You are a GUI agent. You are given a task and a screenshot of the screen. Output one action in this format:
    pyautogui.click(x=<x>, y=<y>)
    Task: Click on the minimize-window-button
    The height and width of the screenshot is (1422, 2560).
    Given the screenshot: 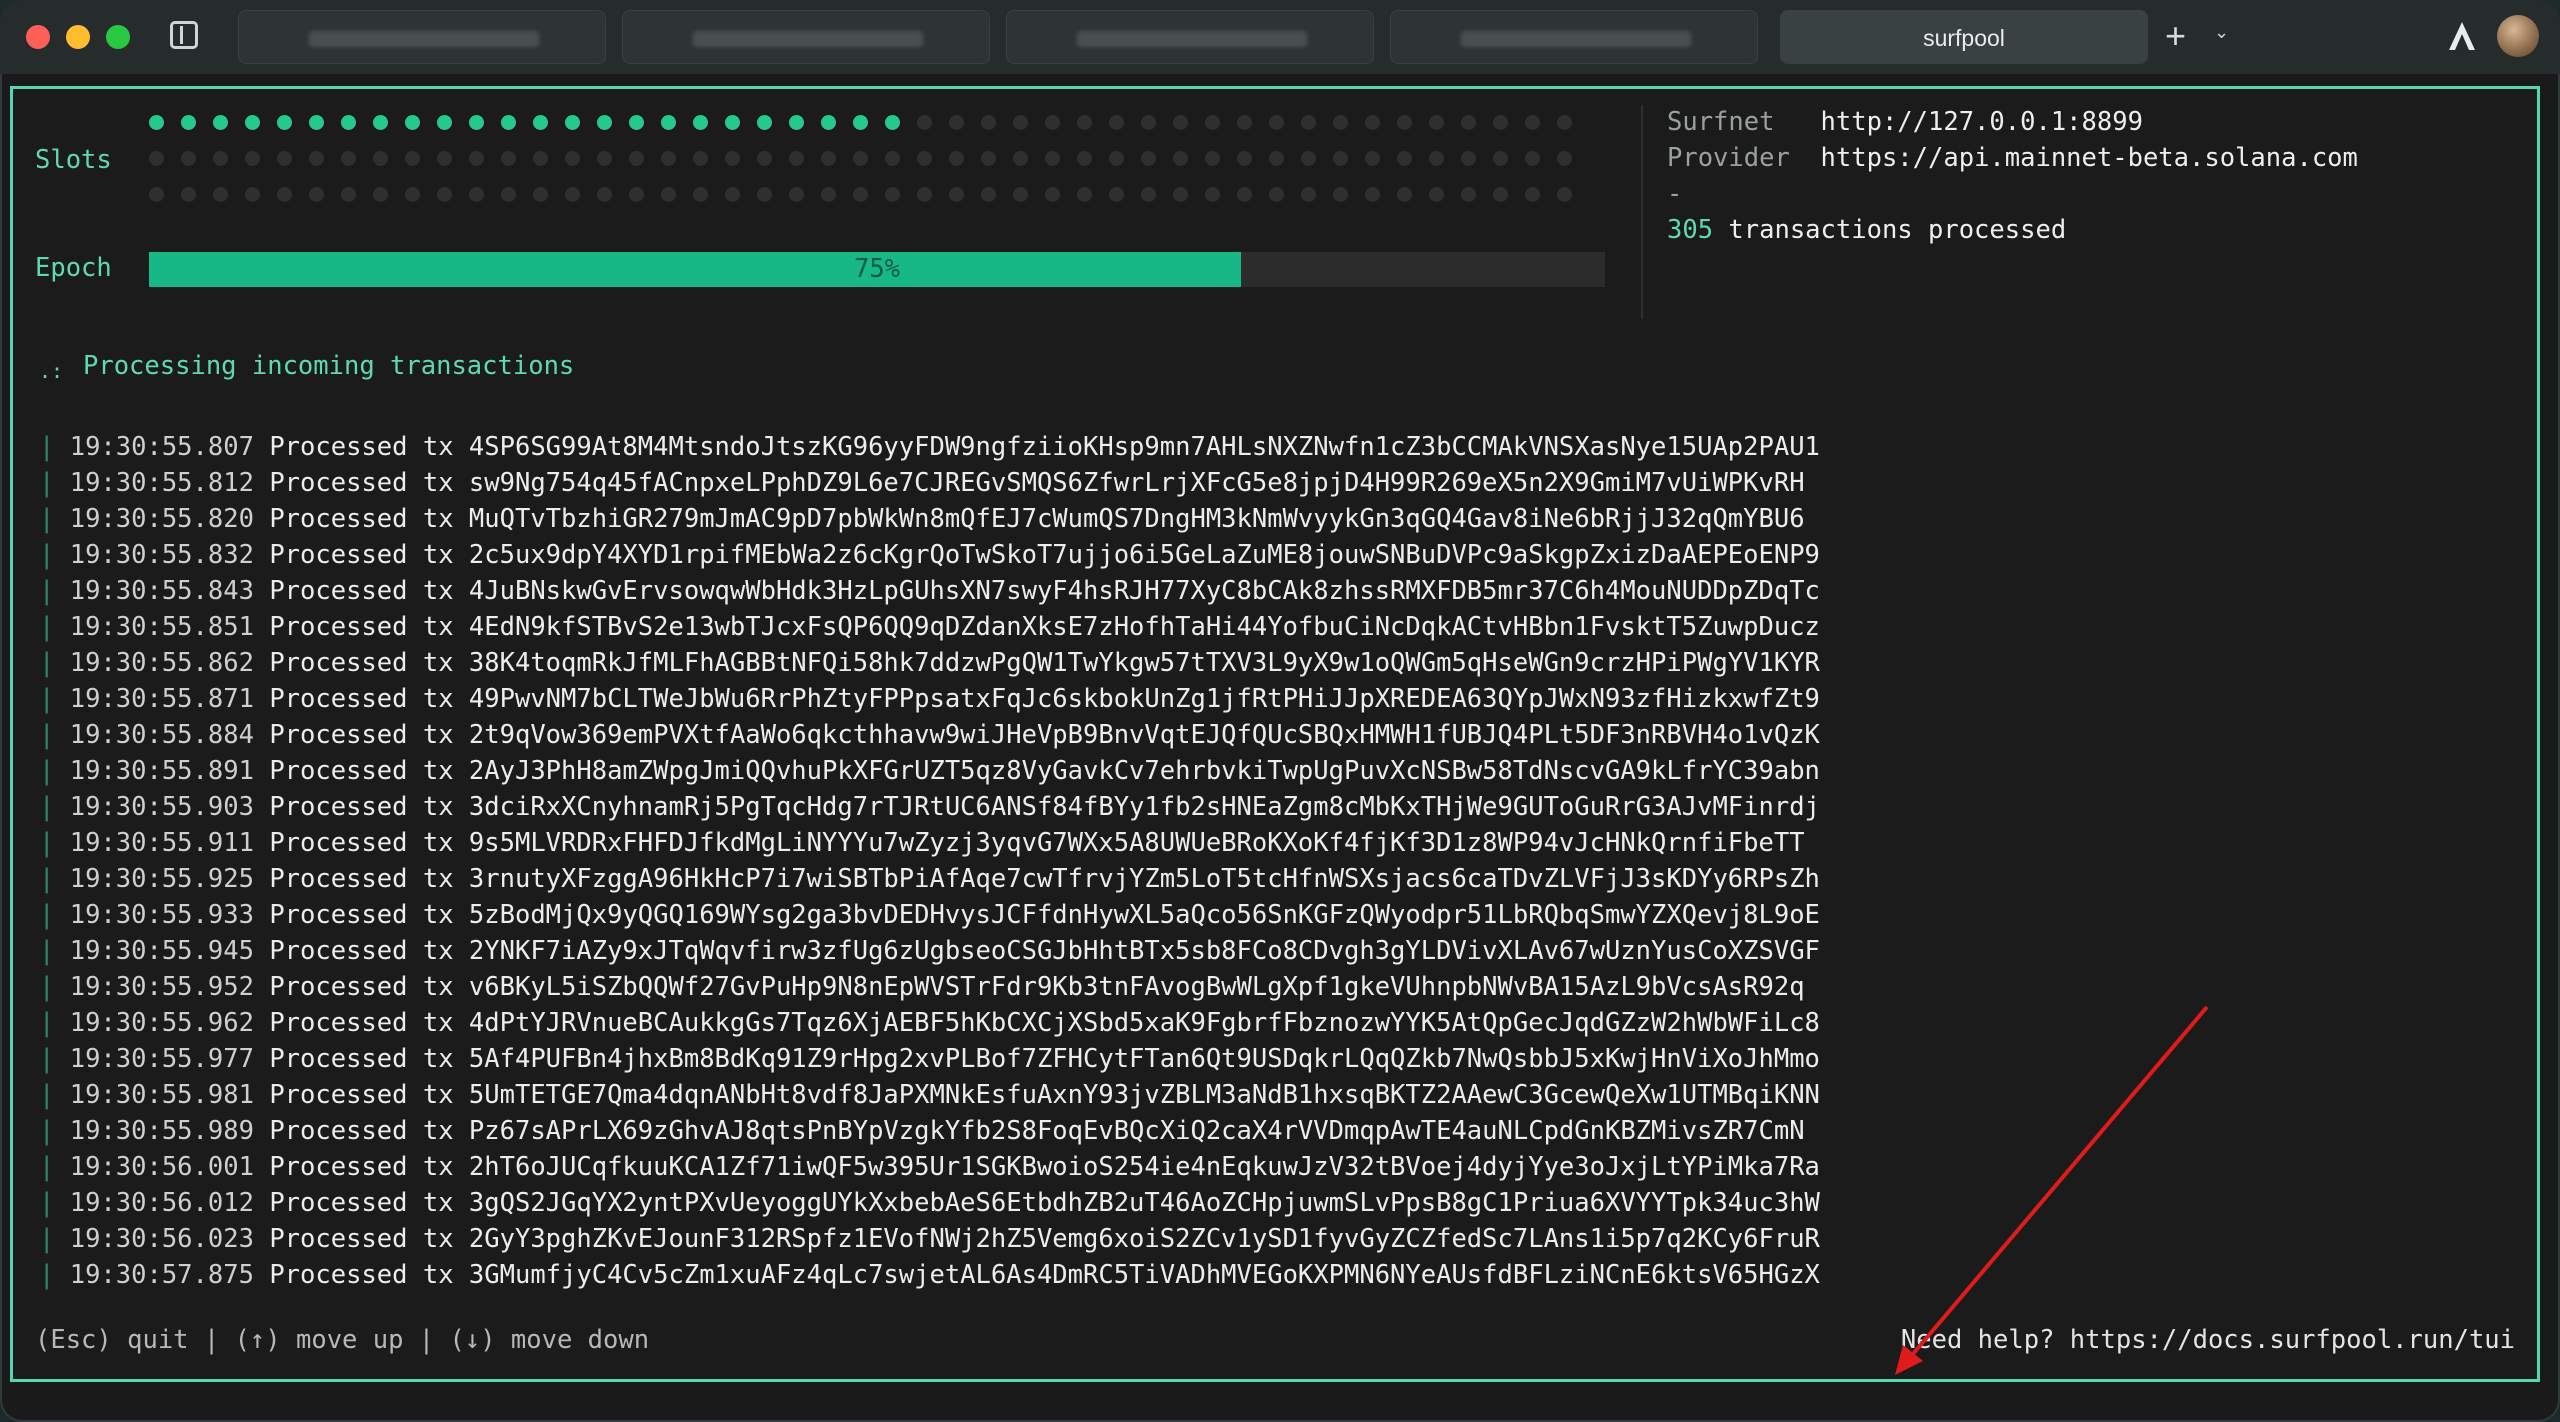 What is the action you would take?
    pyautogui.click(x=78, y=37)
    